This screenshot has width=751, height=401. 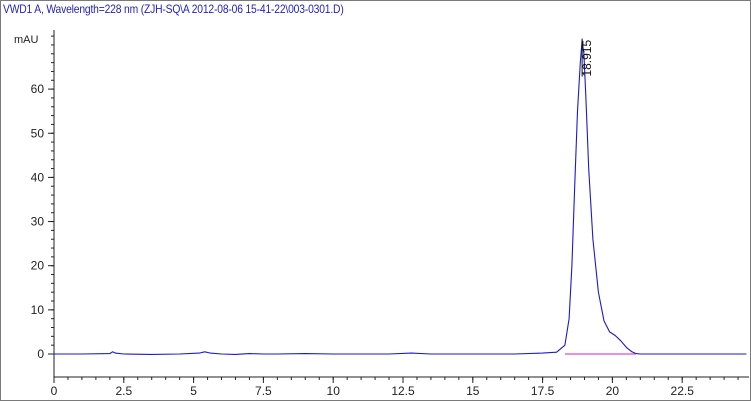 What do you see at coordinates (40, 354) in the screenshot?
I see `y-tick-label: 0` at bounding box center [40, 354].